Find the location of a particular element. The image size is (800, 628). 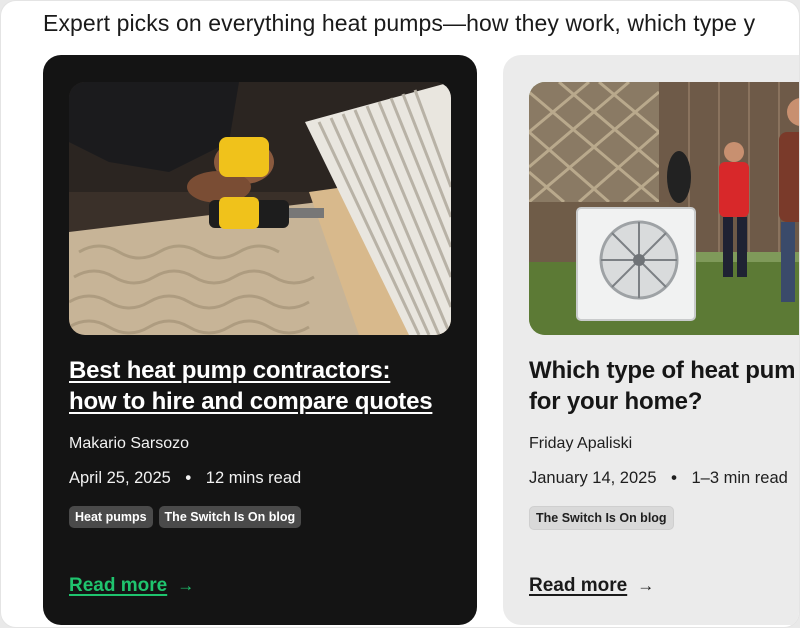

article-tags-1: Heat pumps The Switch Is On blog is located at coordinates (185, 517).